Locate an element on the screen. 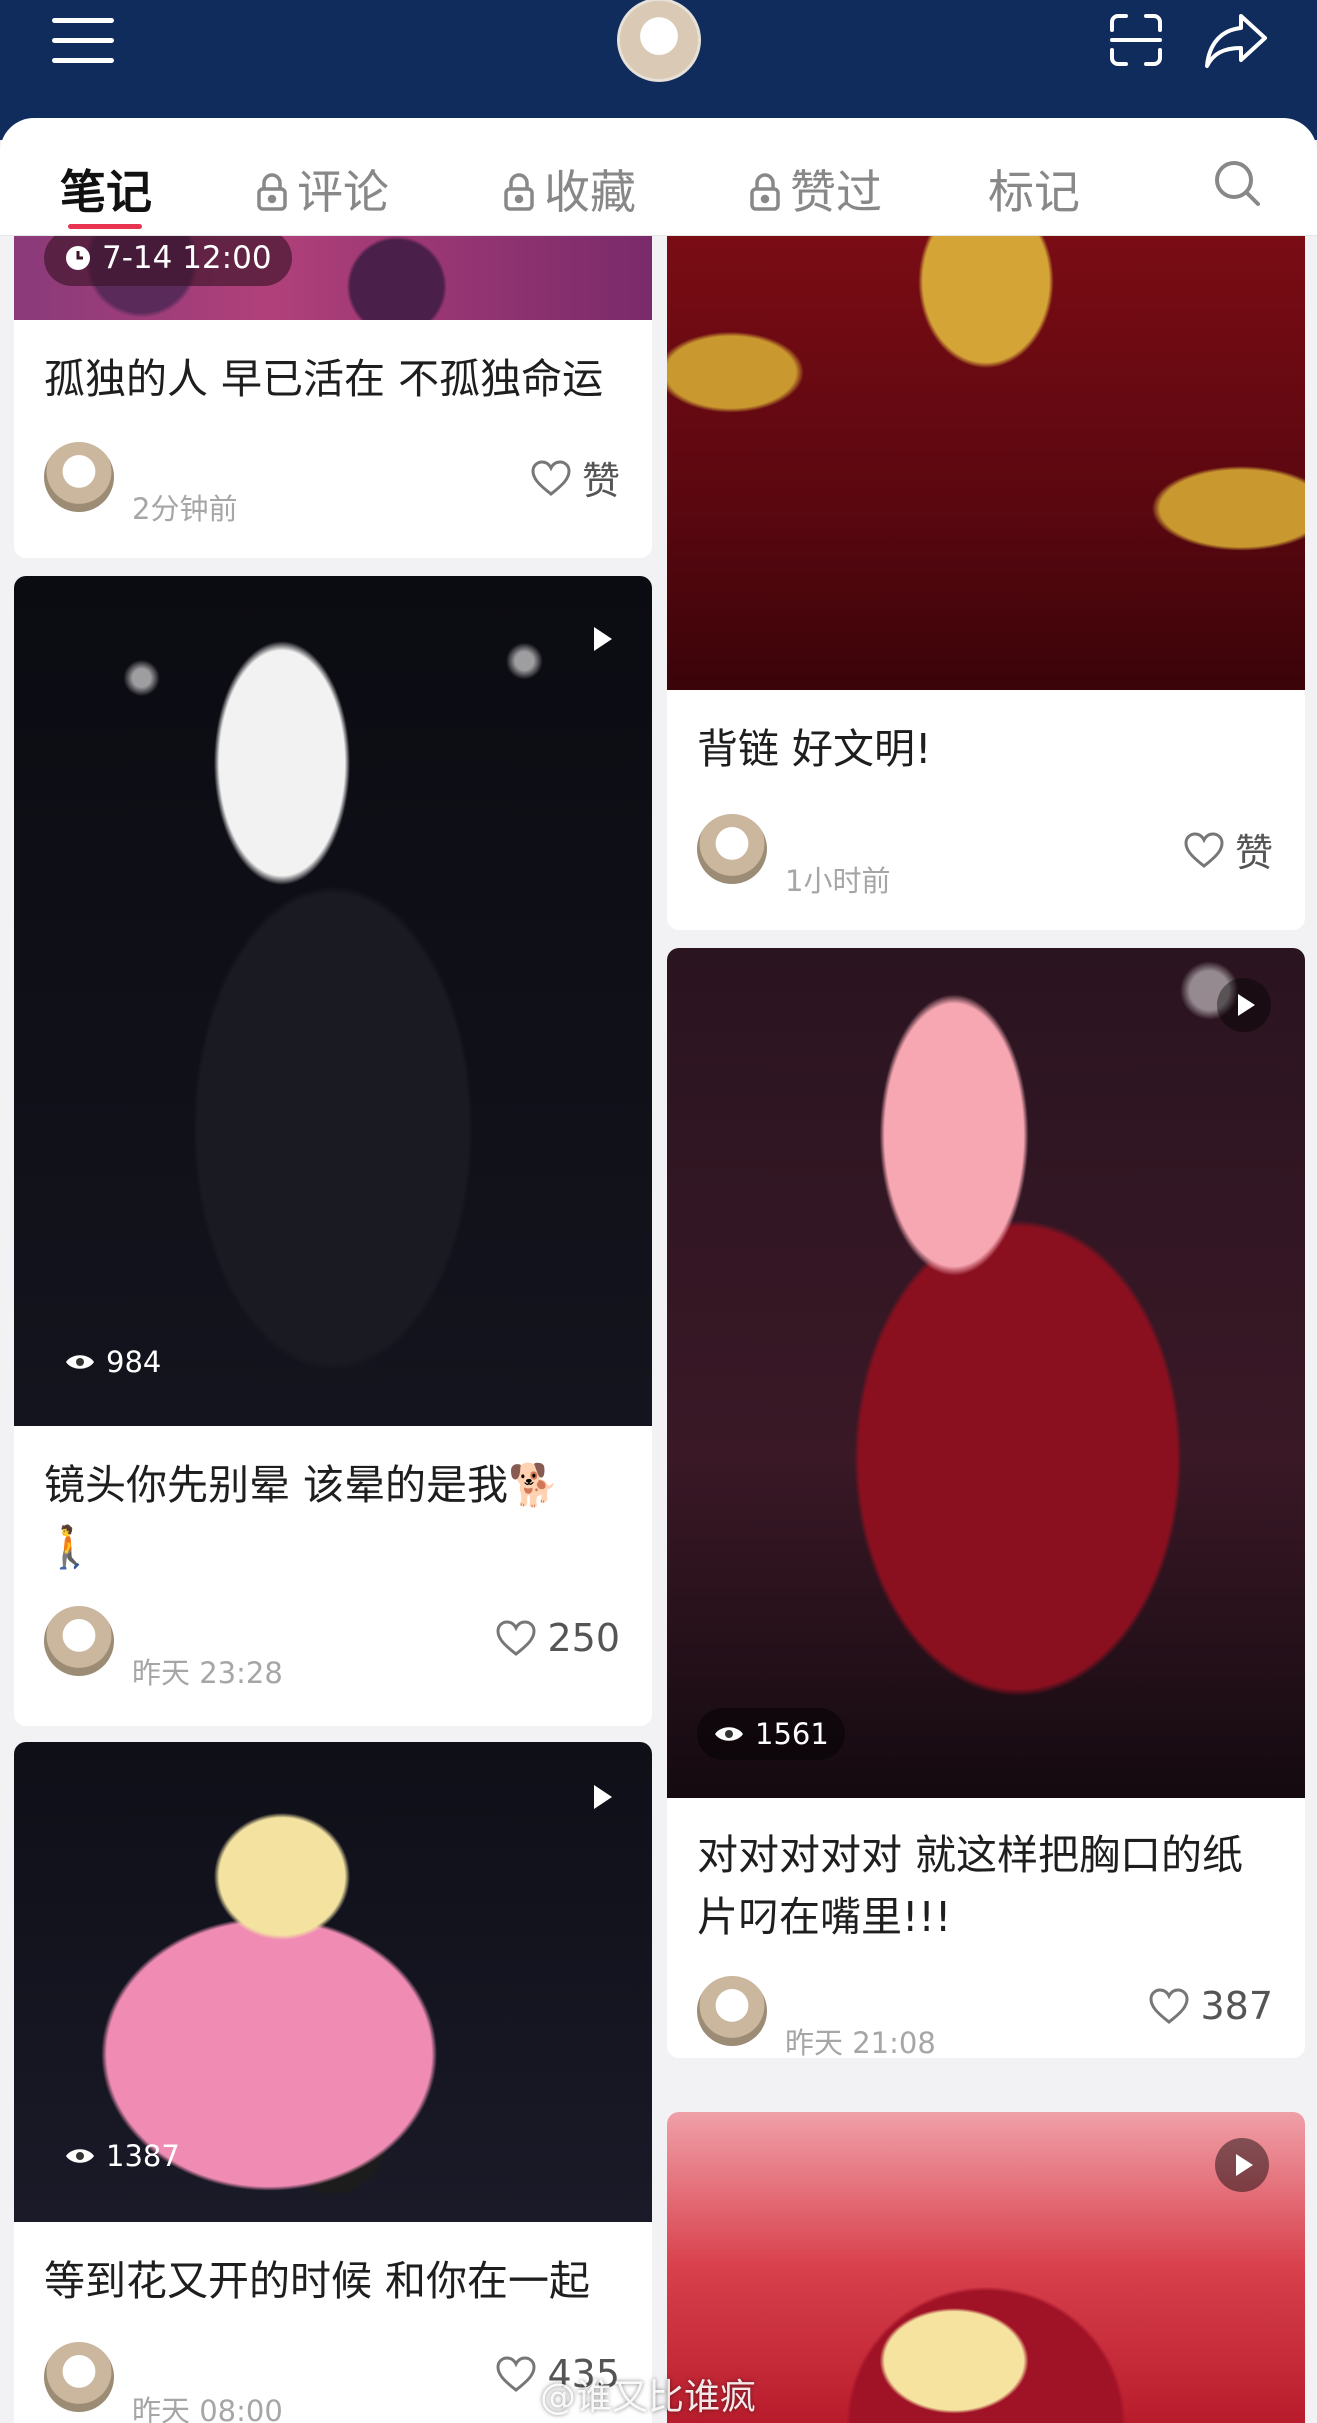 The width and height of the screenshot is (1317, 2423). note-title: 对对对对对 就这样把胸口的纸片叼在嘴里!!! is located at coordinates (970, 1886).